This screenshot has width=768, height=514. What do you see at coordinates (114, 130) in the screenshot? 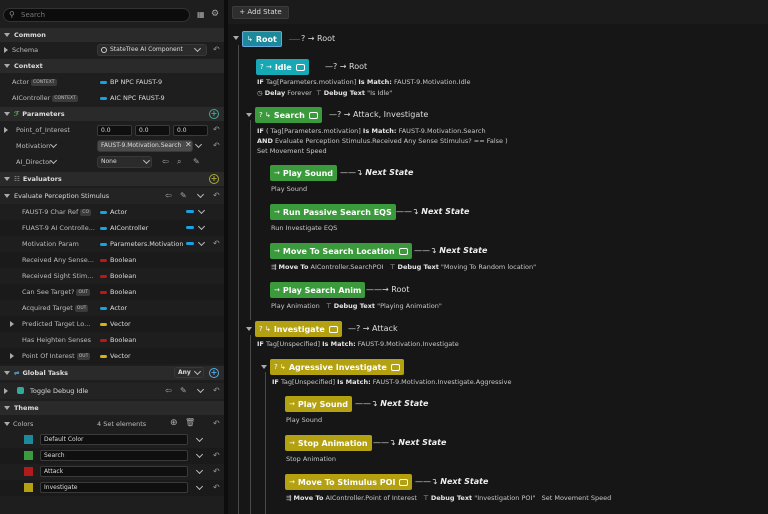
I see `poi-x-field: 0.0` at bounding box center [114, 130].